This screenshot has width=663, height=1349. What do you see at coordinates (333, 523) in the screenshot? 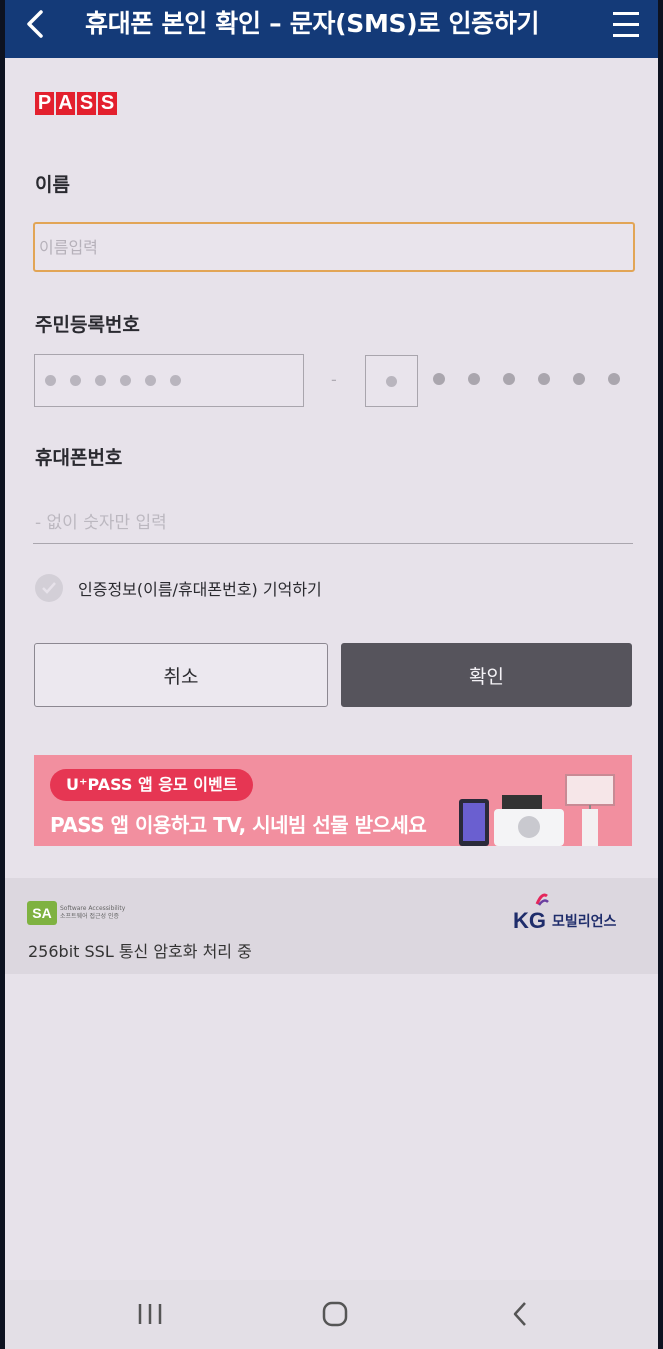
I see `phone-input` at bounding box center [333, 523].